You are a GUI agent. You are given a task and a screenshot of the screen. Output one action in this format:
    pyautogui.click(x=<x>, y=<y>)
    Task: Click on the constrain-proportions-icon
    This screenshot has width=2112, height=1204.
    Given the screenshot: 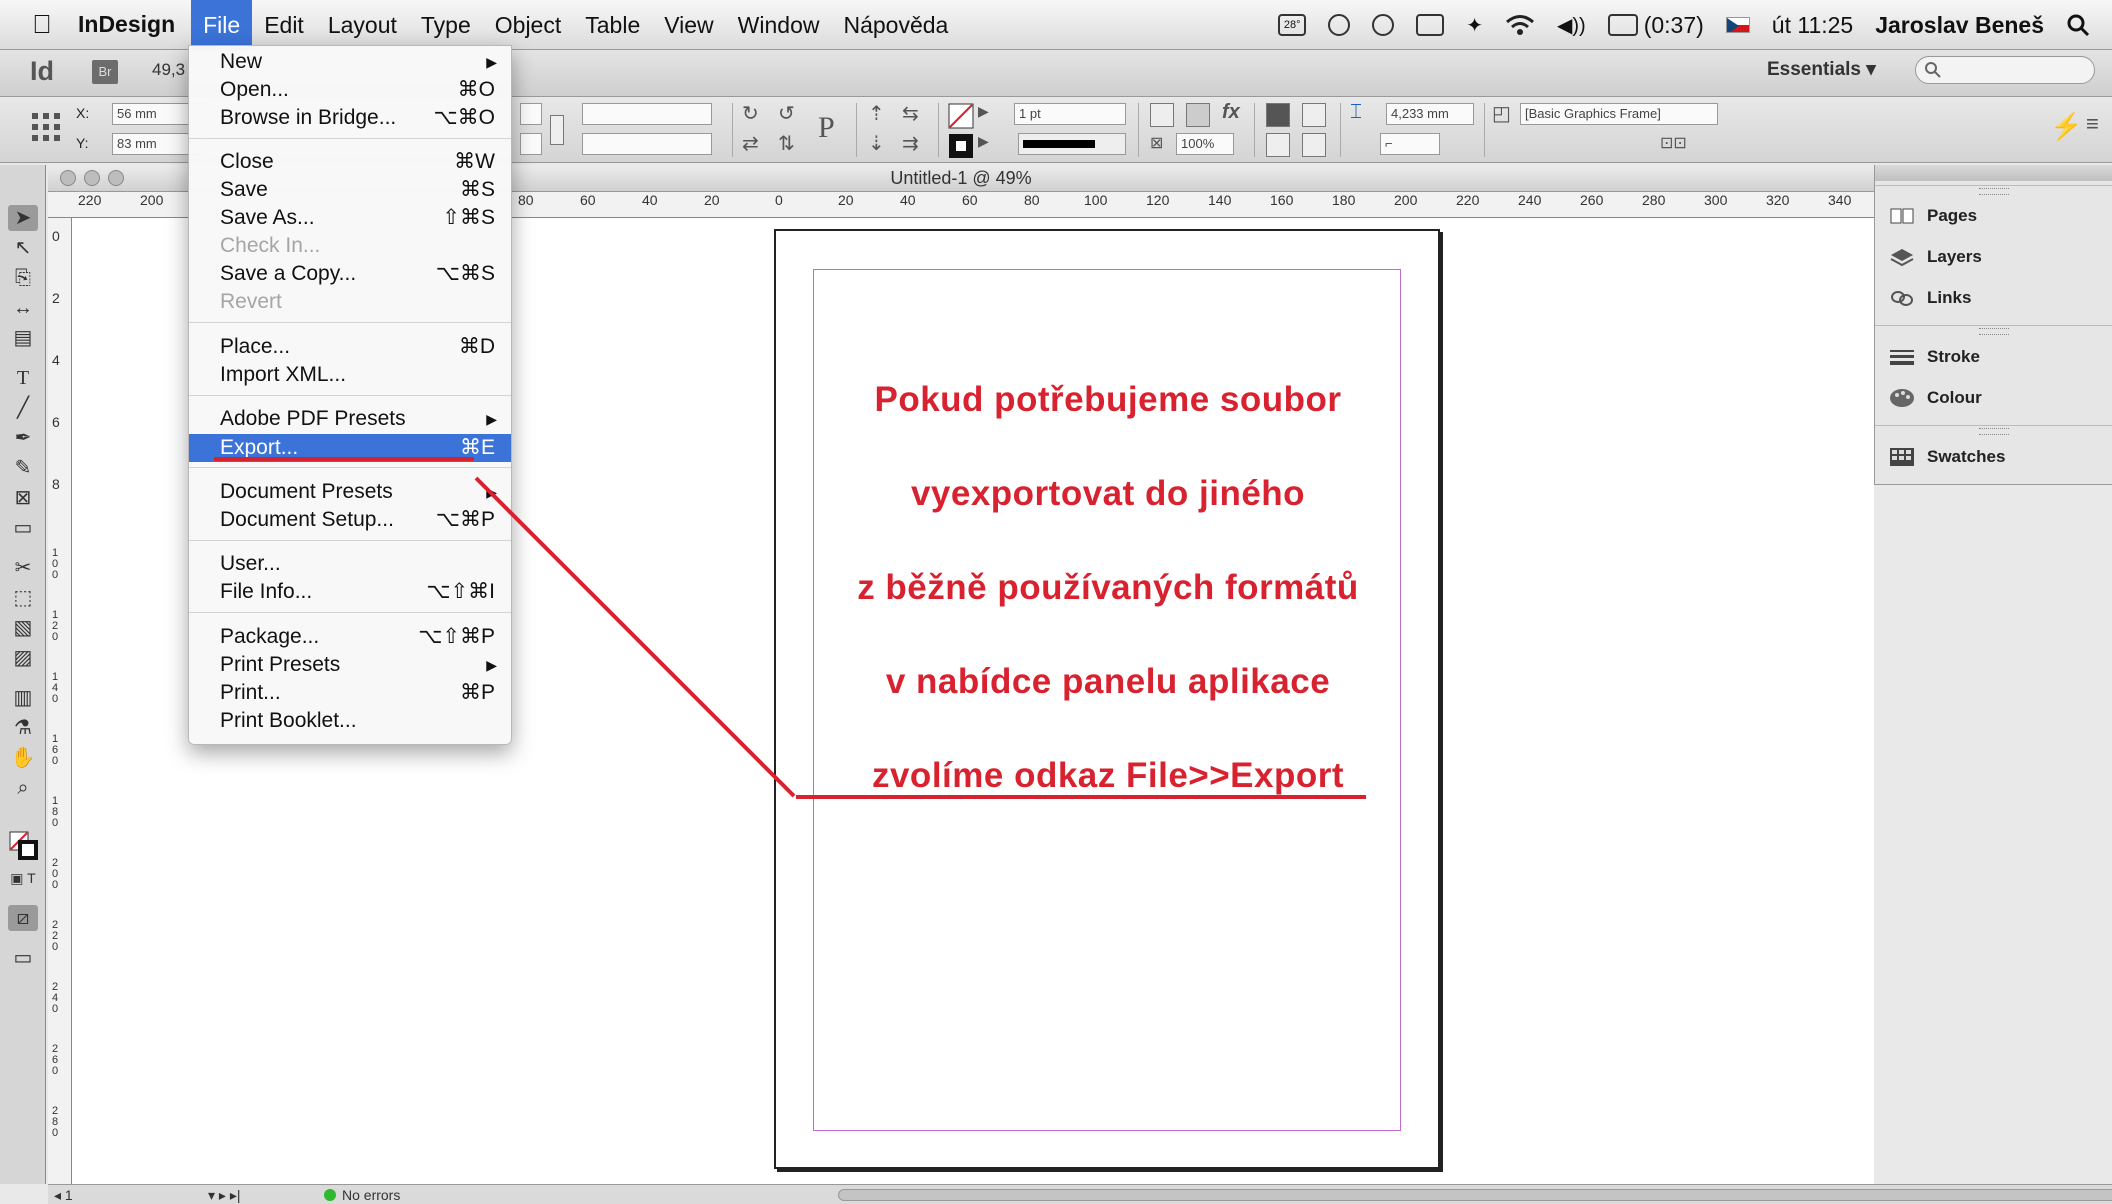 What is the action you would take?
    pyautogui.click(x=557, y=130)
    